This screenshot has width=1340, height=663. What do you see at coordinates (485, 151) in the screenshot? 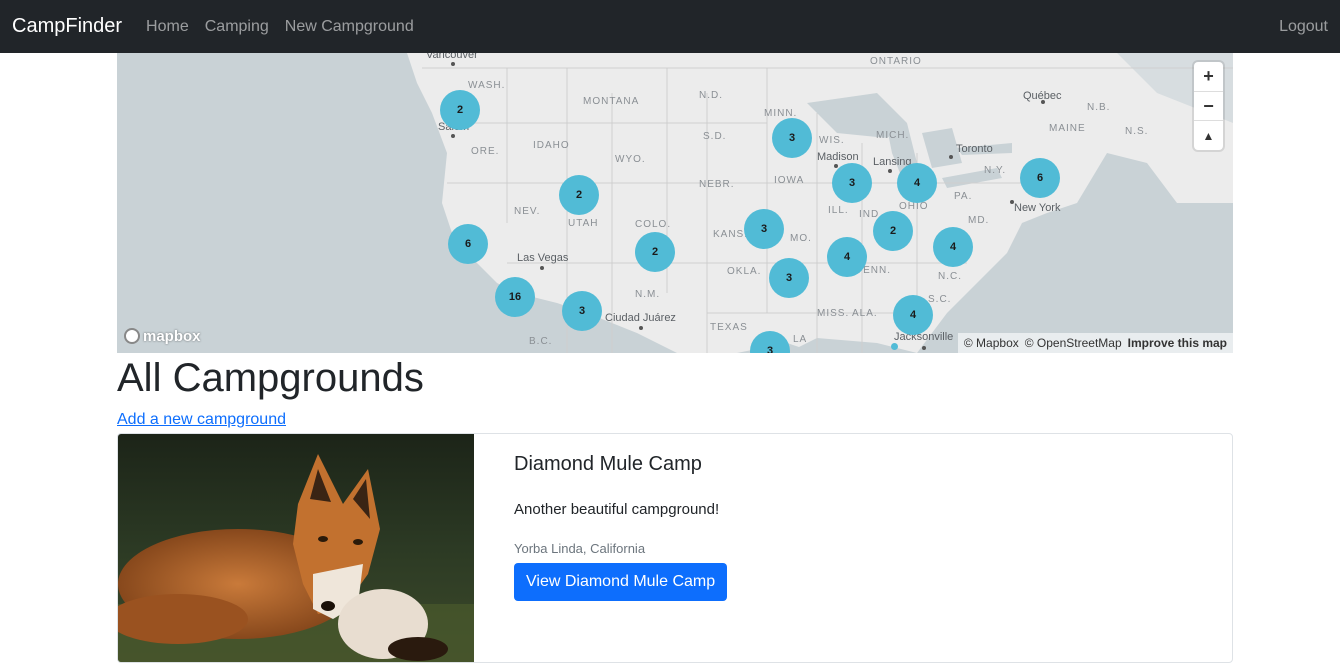
I see `map-region-label: ORE.` at bounding box center [485, 151].